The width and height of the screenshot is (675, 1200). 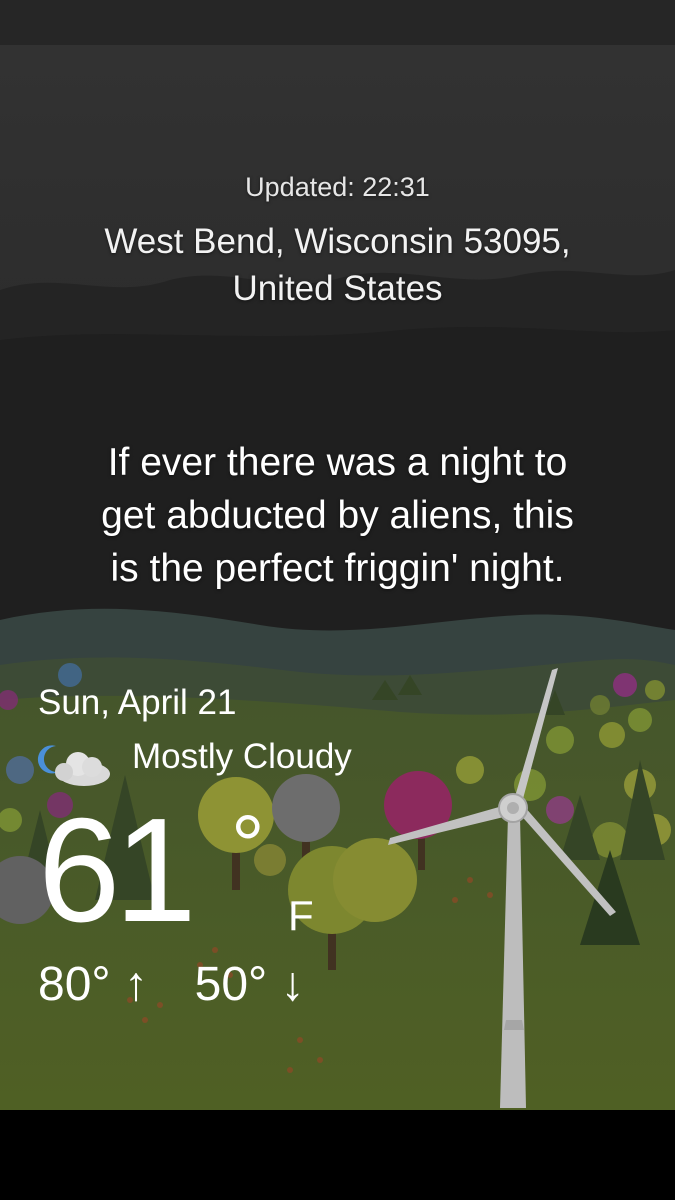 What do you see at coordinates (292, 984) in the screenshot?
I see `arrow-down-icon: ↓` at bounding box center [292, 984].